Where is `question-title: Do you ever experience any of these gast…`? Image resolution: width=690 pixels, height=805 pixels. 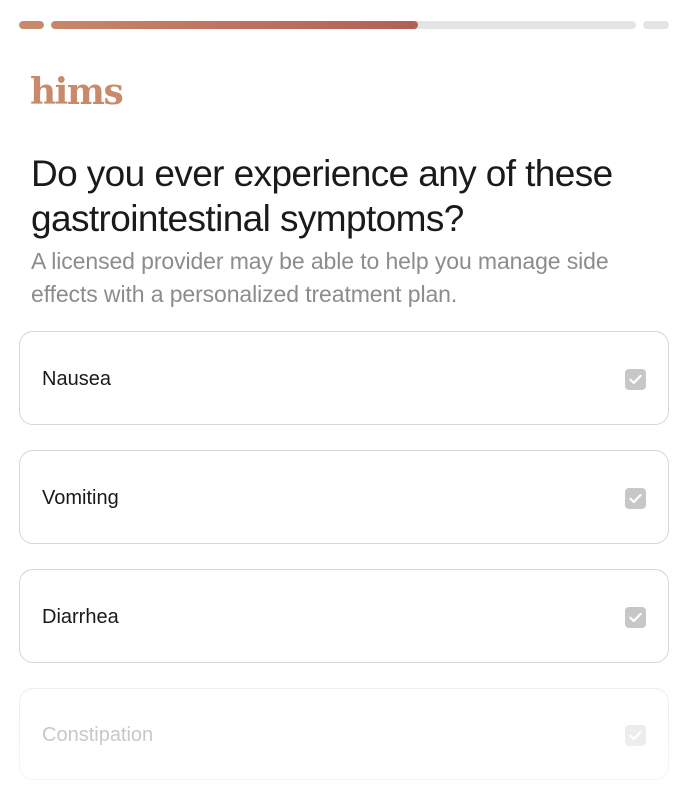 question-title: Do you ever experience any of these gast… is located at coordinates (322, 196).